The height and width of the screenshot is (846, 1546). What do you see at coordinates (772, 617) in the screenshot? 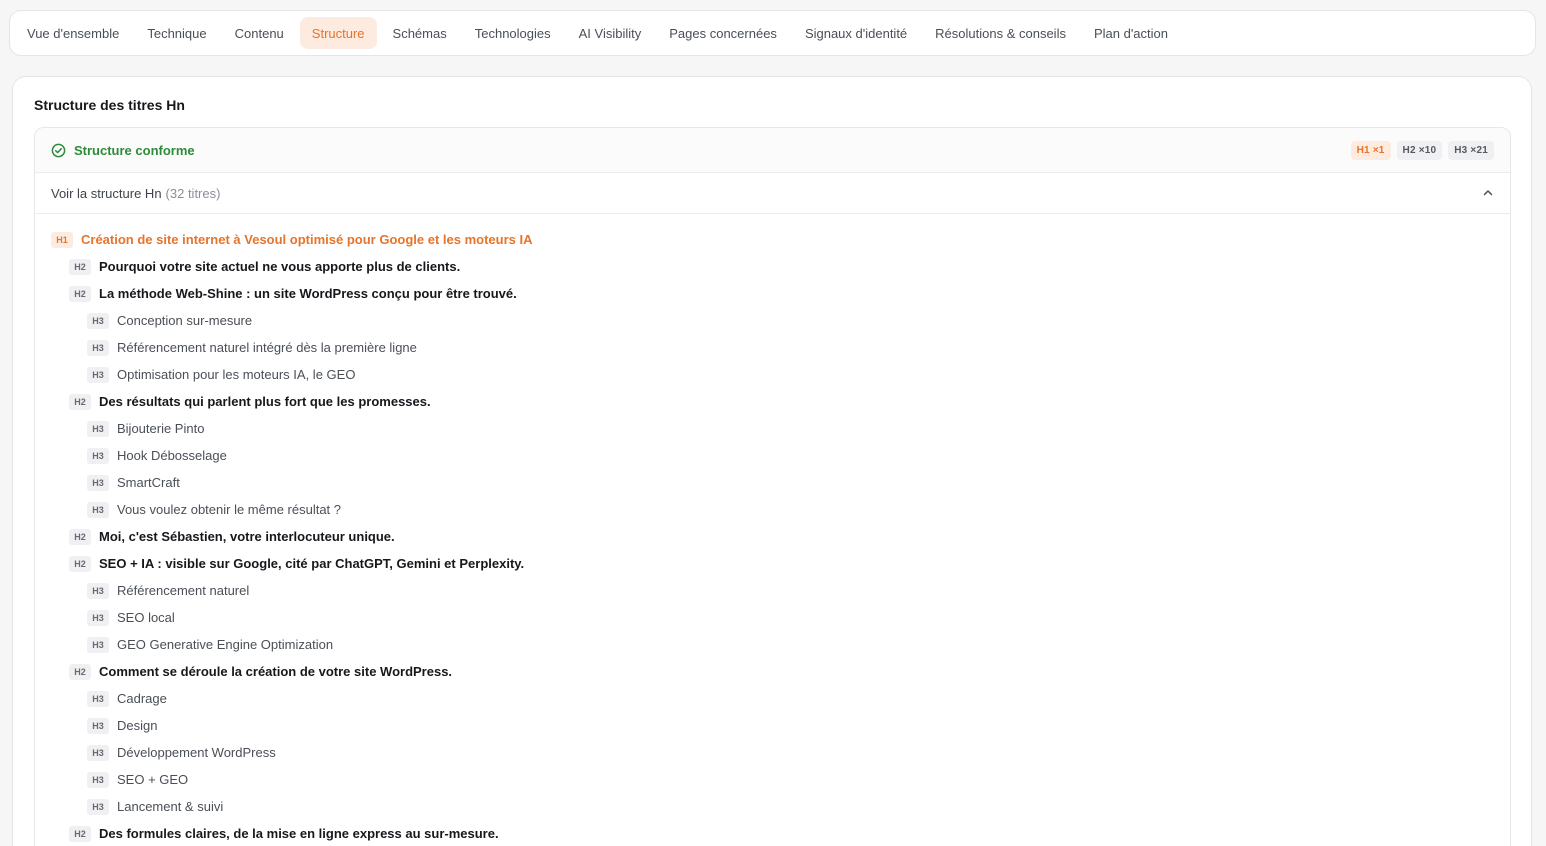
I see `heading-row: H3 SEO local` at bounding box center [772, 617].